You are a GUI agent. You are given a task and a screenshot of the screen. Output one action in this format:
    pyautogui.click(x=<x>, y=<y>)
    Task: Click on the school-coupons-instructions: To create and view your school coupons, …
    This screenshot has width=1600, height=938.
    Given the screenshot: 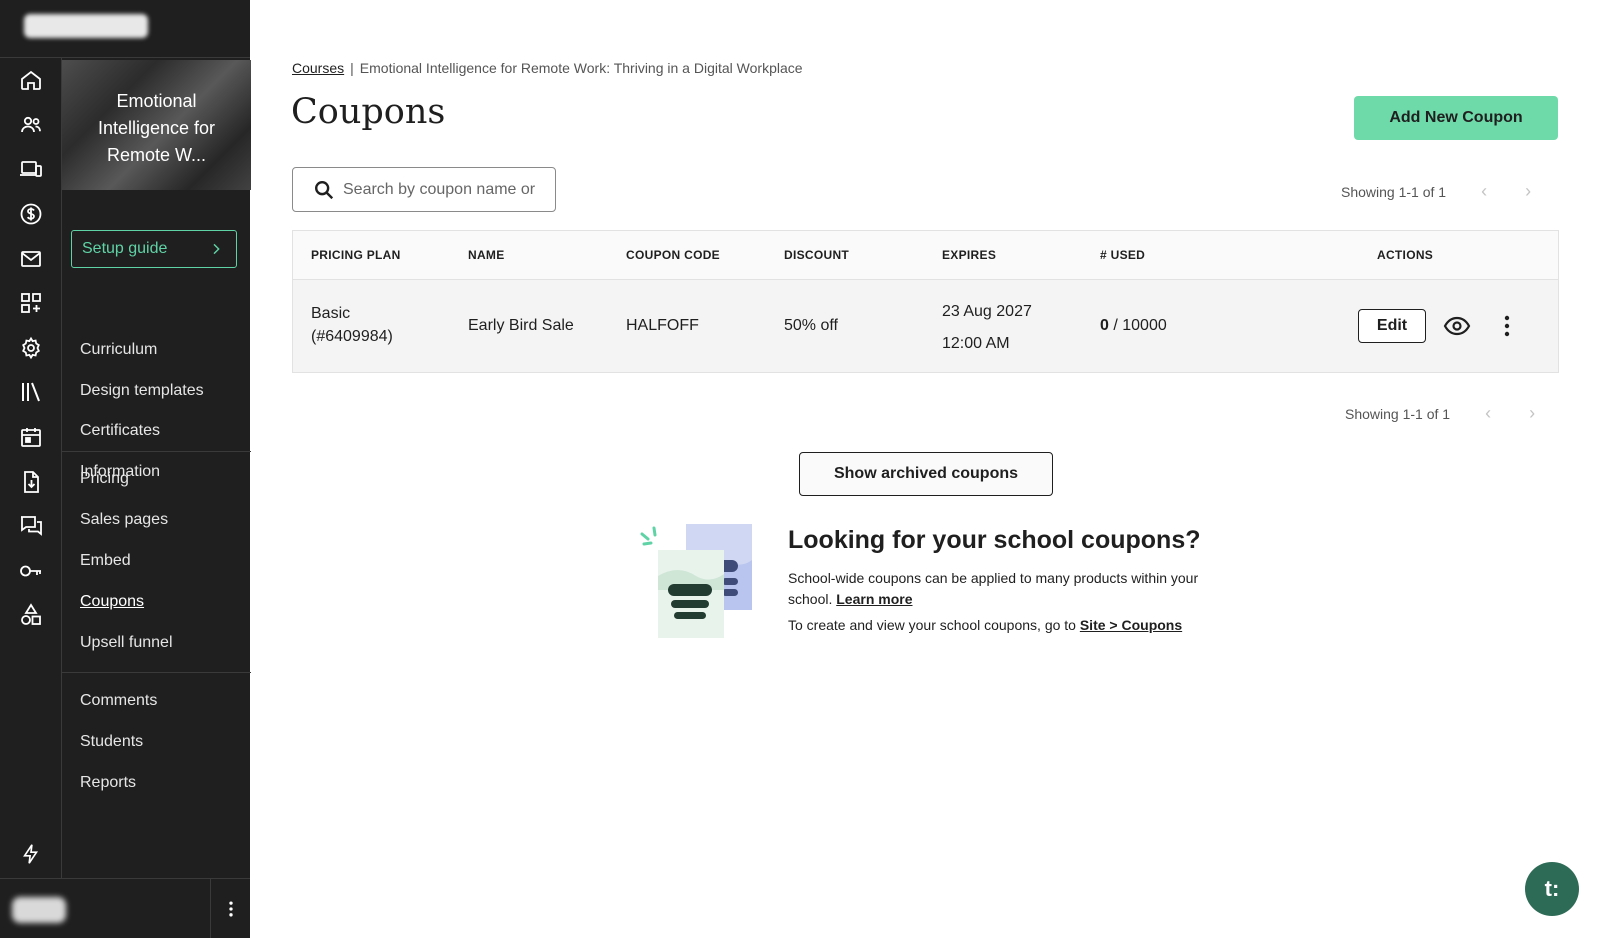 What is the action you would take?
    pyautogui.click(x=985, y=625)
    